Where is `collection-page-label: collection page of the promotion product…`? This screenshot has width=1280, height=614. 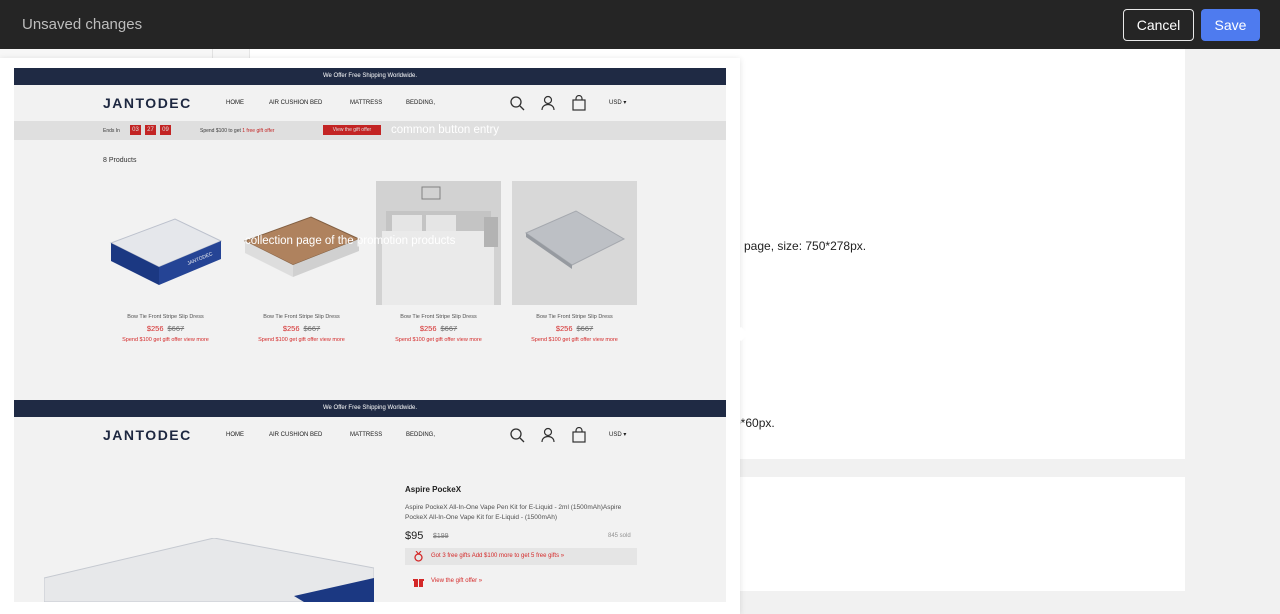 collection-page-label: collection page of the promotion product… is located at coordinates (350, 241).